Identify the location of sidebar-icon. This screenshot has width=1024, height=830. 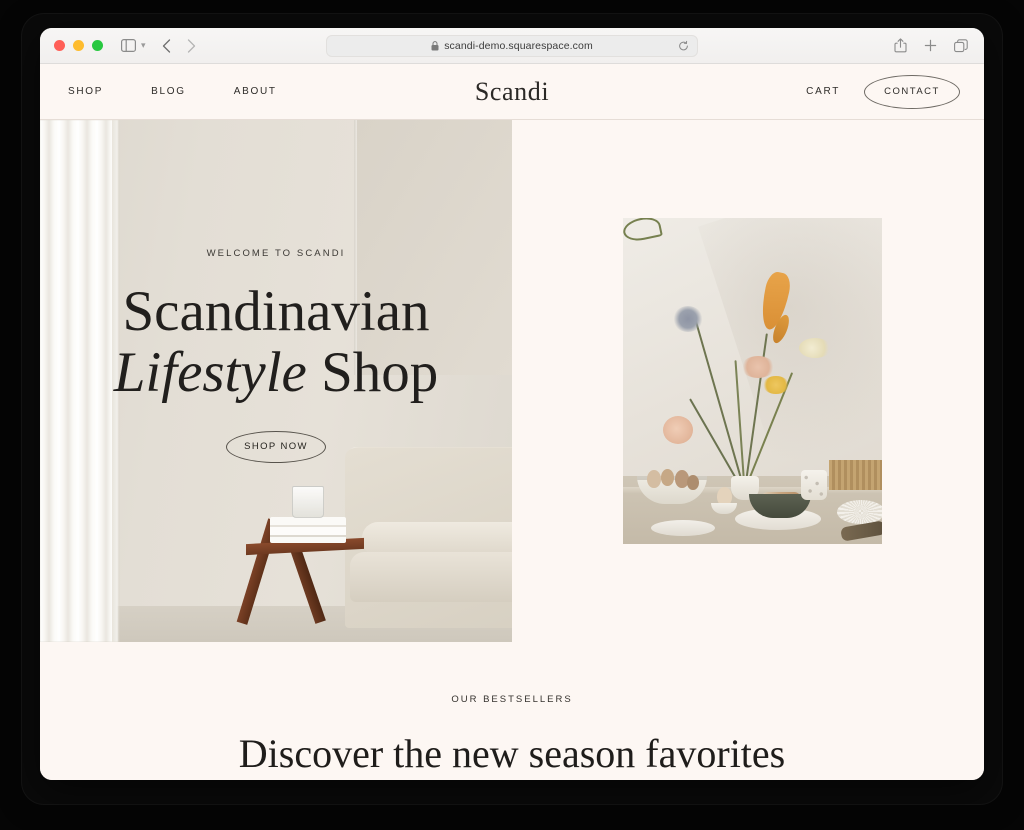
(128, 45).